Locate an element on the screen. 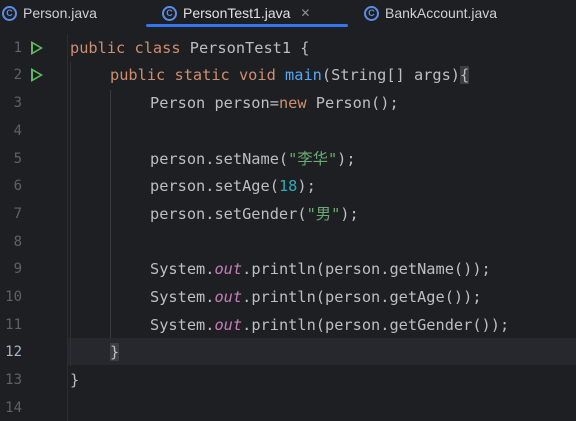  code-line-1: public class PersonTest1 { is located at coordinates (190, 48).